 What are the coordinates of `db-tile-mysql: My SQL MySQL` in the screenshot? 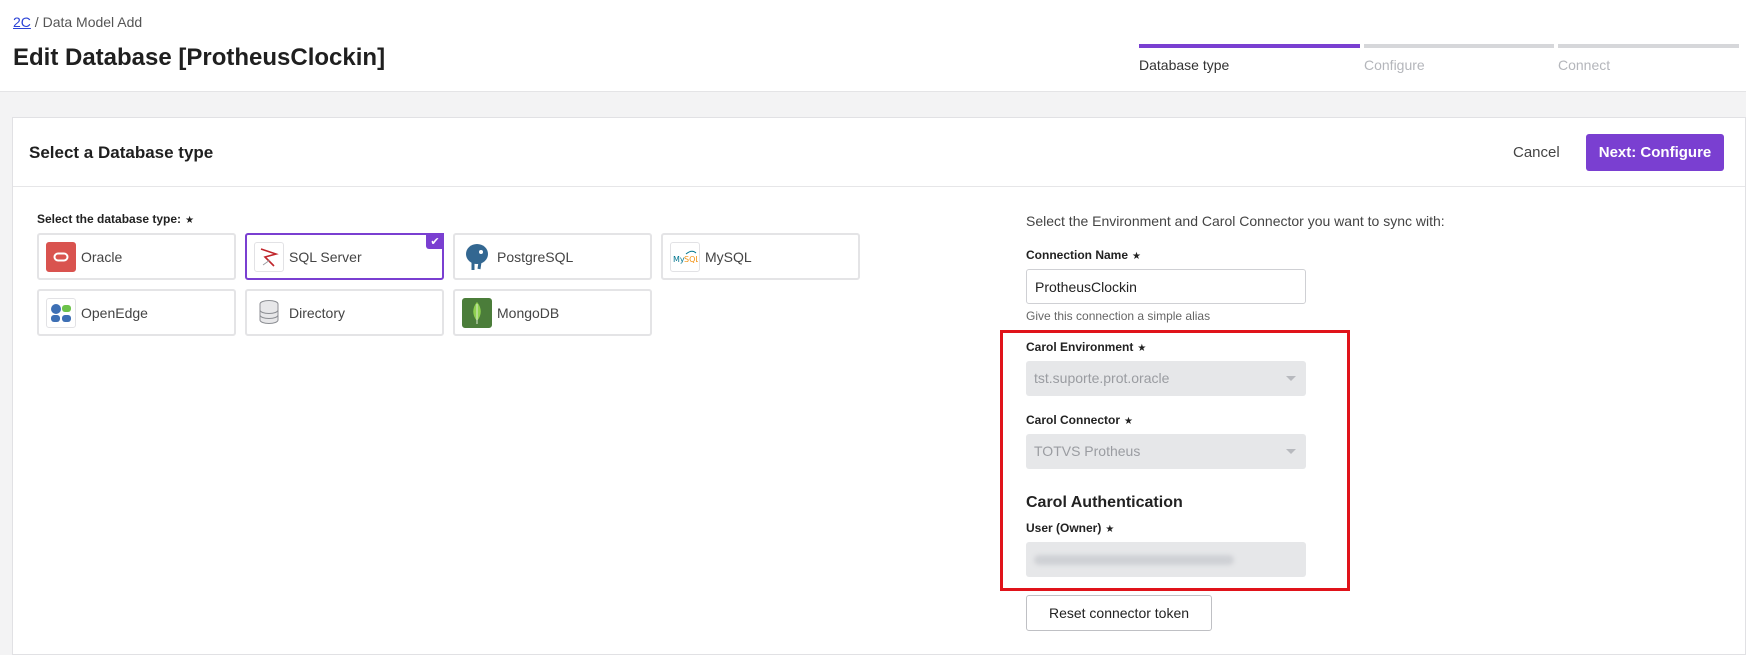 It's located at (760, 256).